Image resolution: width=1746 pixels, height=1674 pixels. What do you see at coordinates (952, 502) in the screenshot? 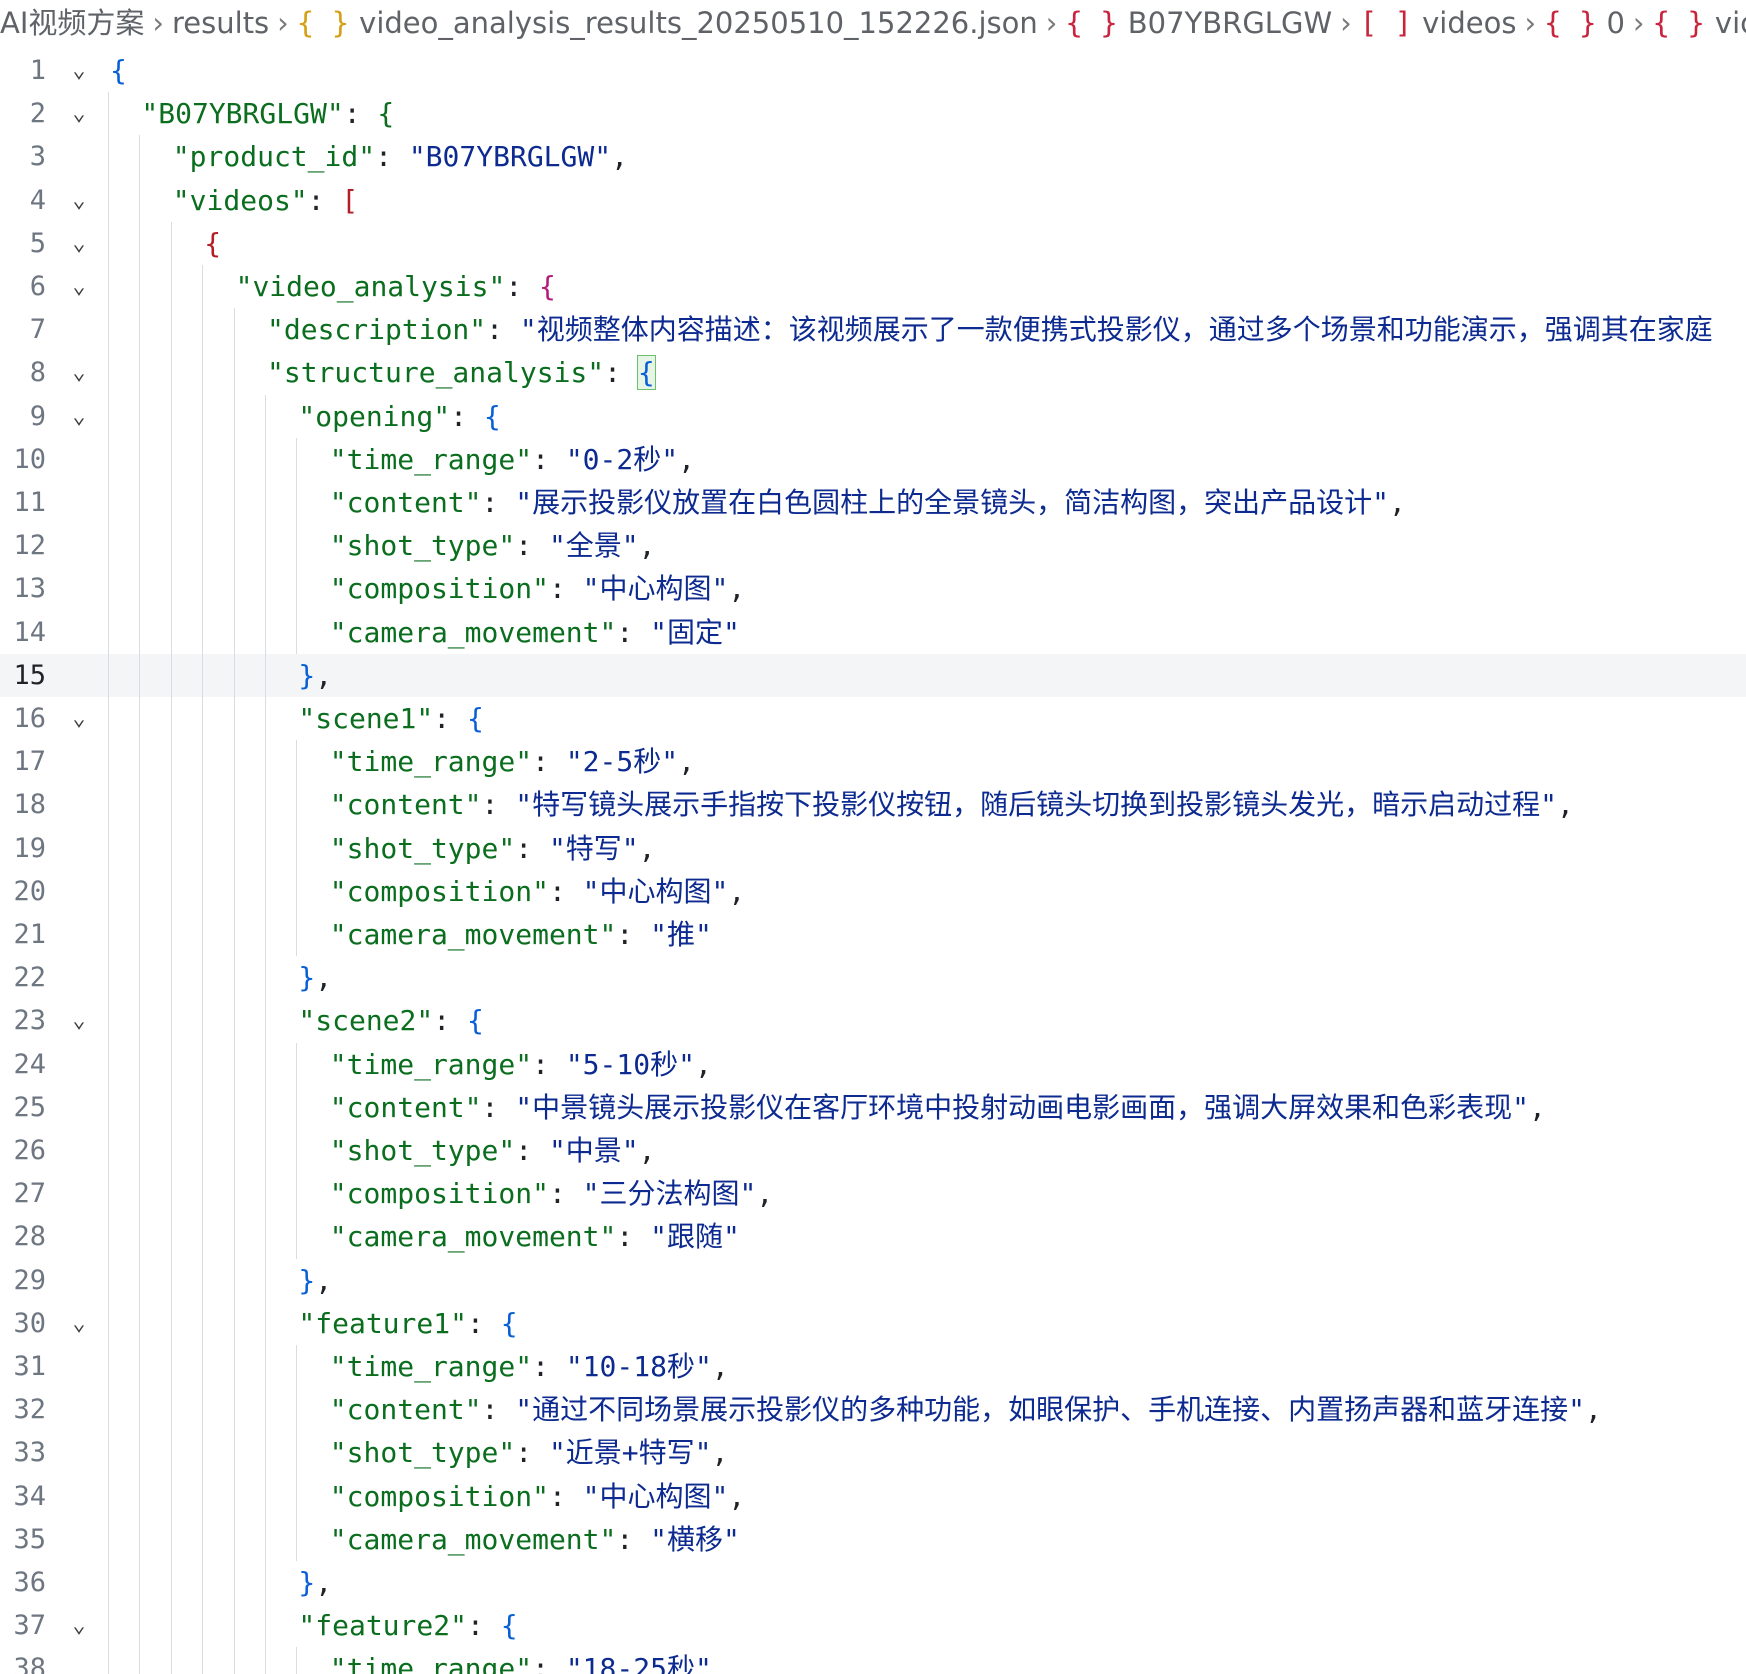
I see `code-token: "展示投影仪放置在白色圆柱上的全景镜头，简洁构图，突出产品设计"` at bounding box center [952, 502].